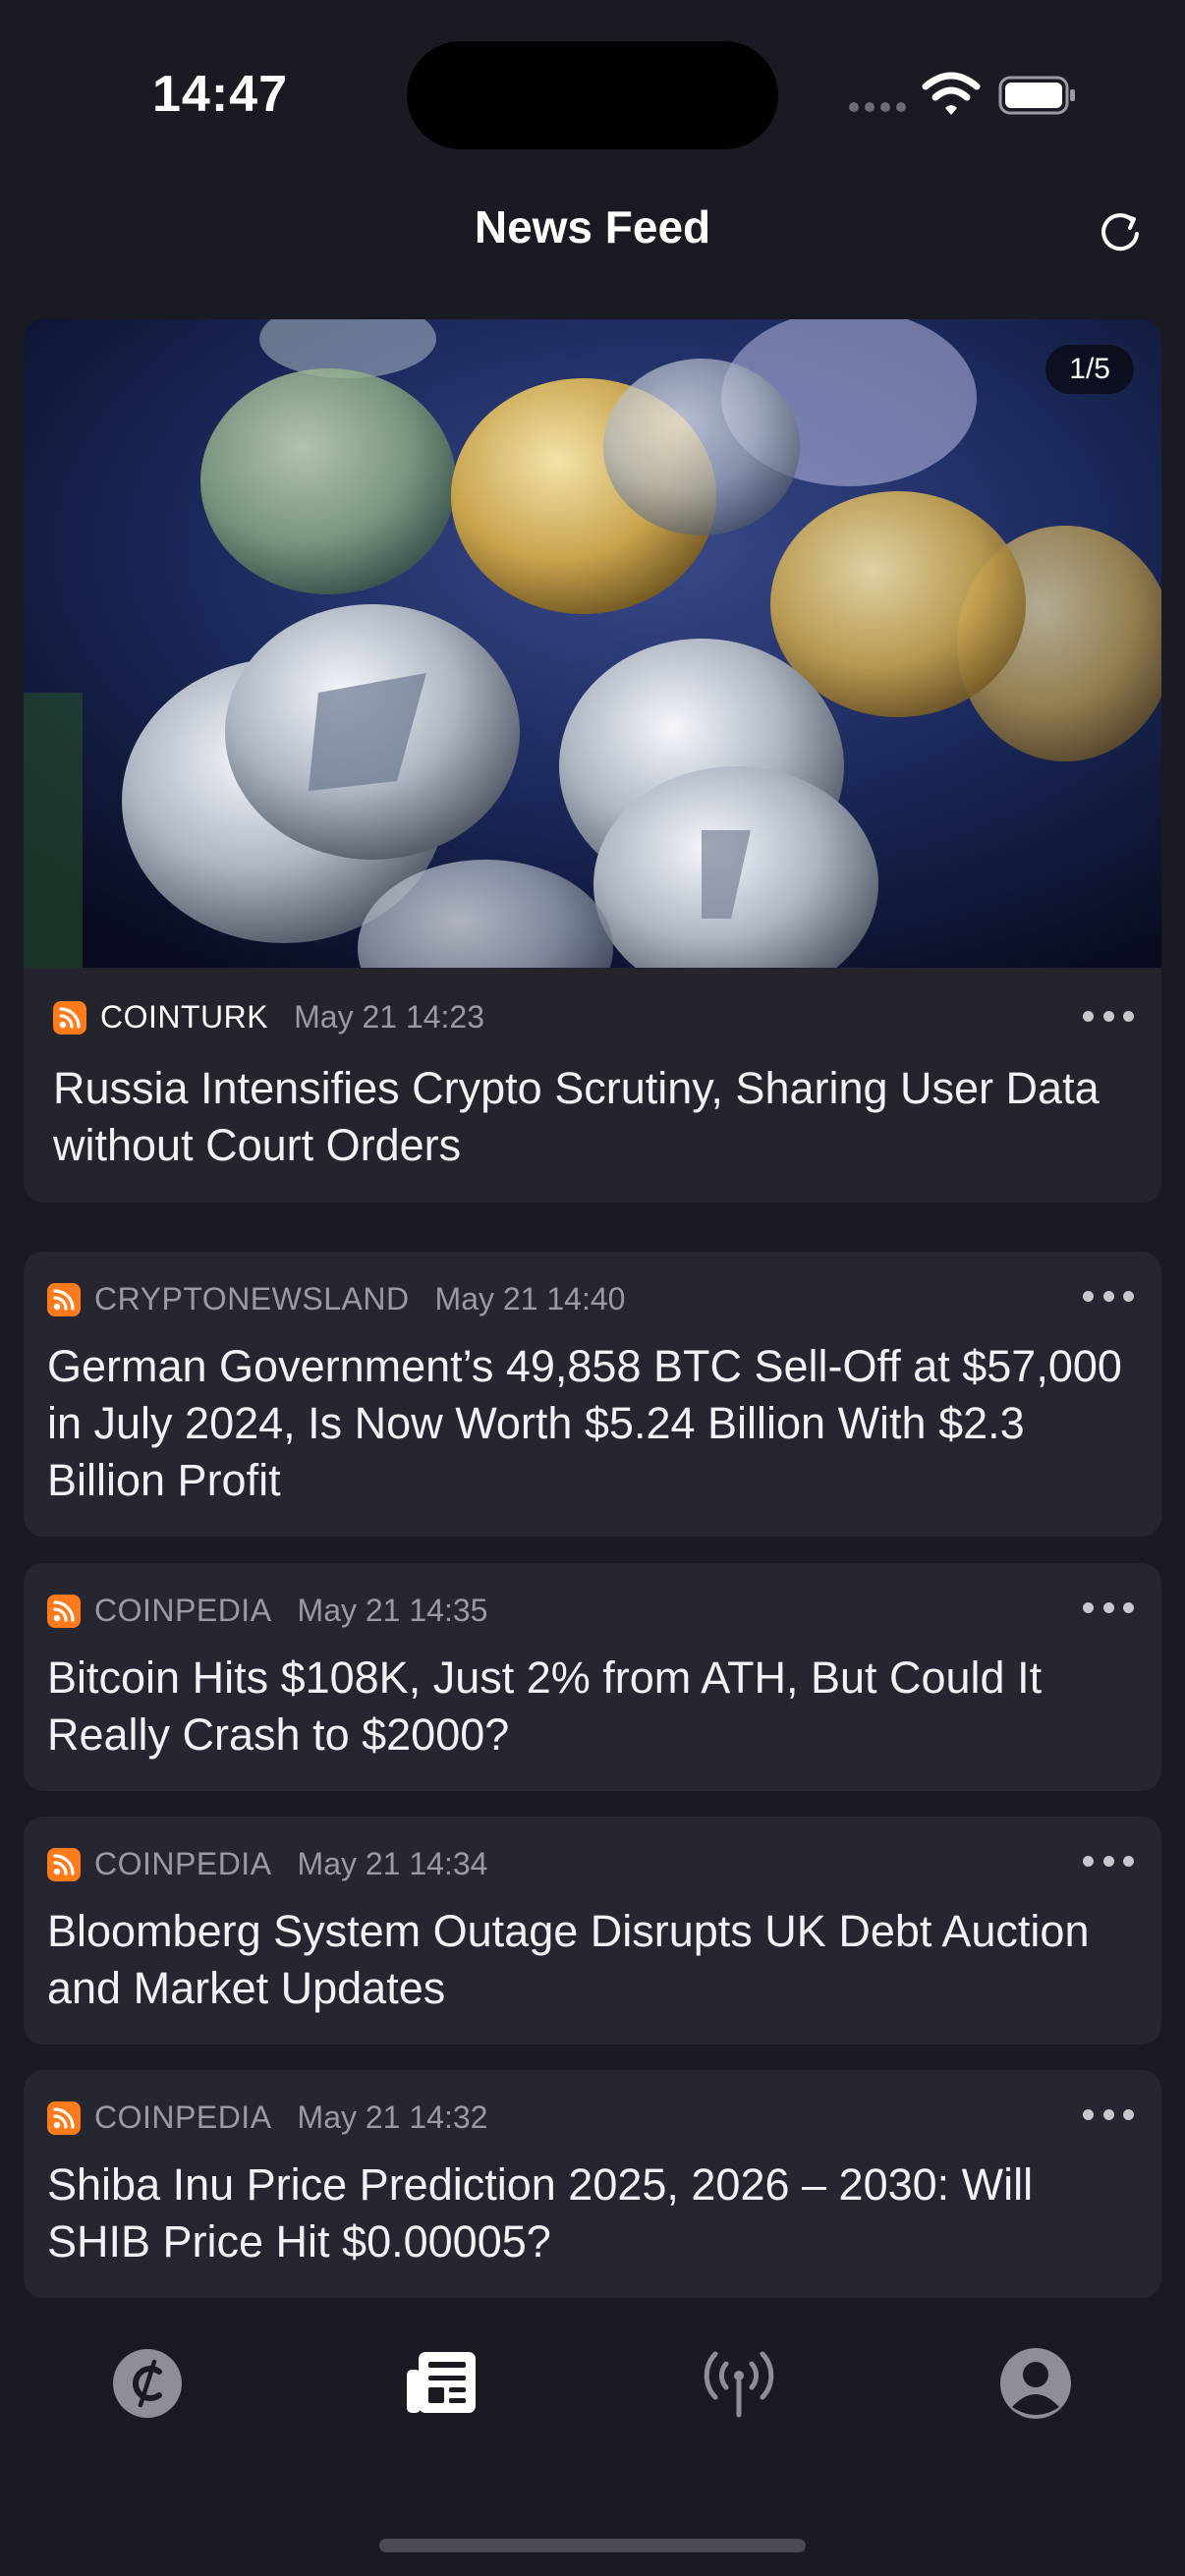 Image resolution: width=1185 pixels, height=2576 pixels. What do you see at coordinates (530, 1298) in the screenshot?
I see `article-date: May 21 14:40` at bounding box center [530, 1298].